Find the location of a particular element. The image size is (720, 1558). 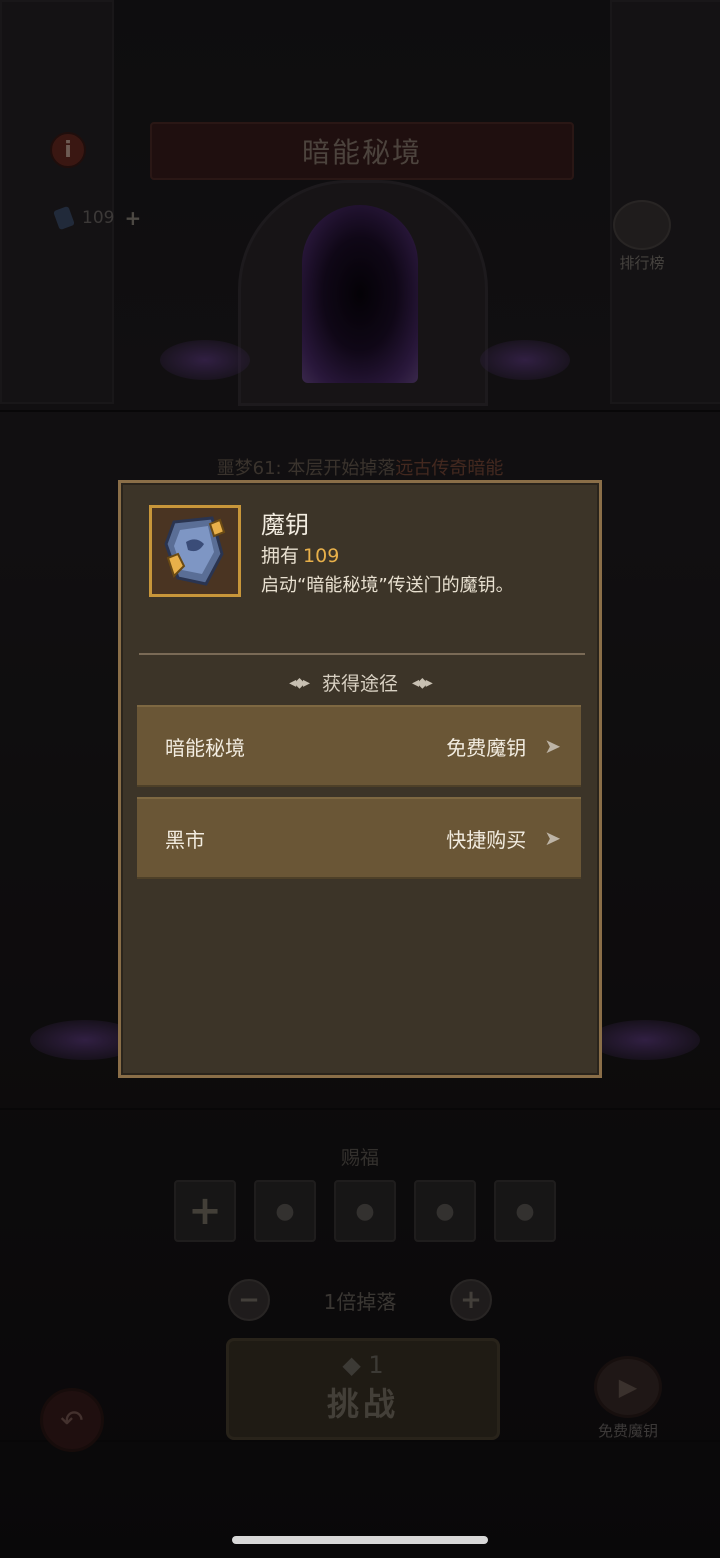

divider is located at coordinates (362, 654).